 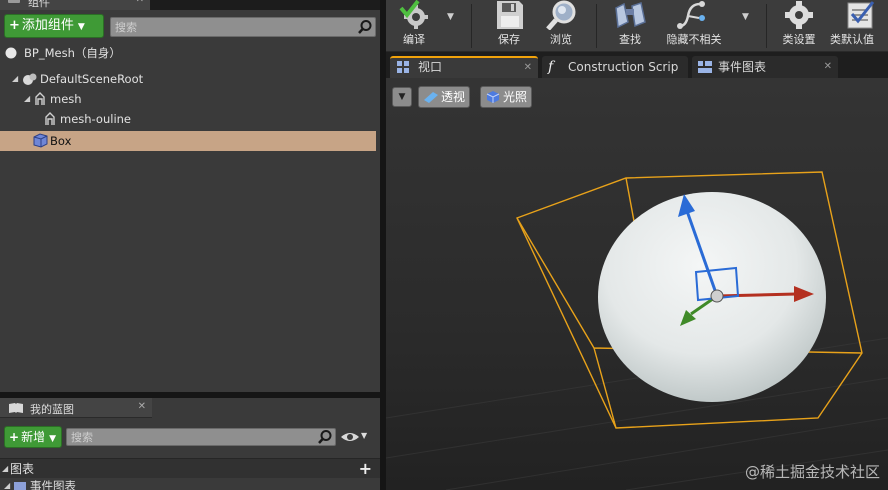 I want to click on eye-icon, so click(x=350, y=437).